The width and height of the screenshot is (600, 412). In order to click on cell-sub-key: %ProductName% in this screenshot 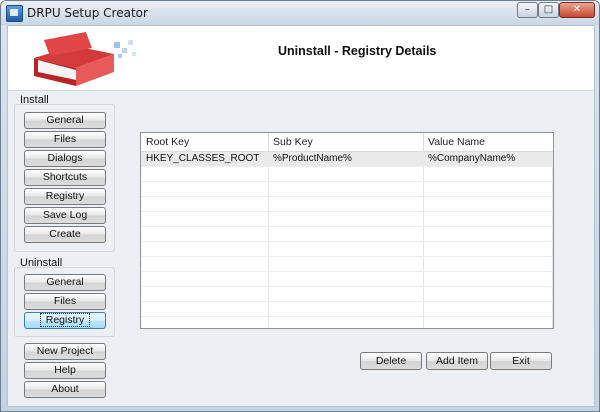, I will do `click(312, 158)`.